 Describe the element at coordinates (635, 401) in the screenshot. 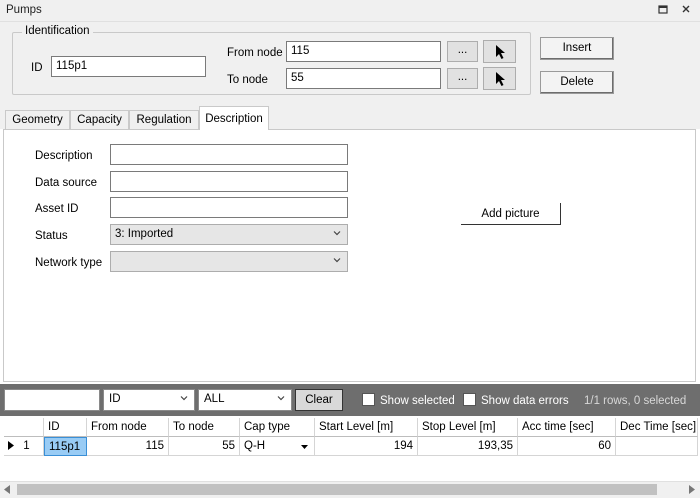

I see `row-count-status: 1/1 rows, 0 selected` at that location.